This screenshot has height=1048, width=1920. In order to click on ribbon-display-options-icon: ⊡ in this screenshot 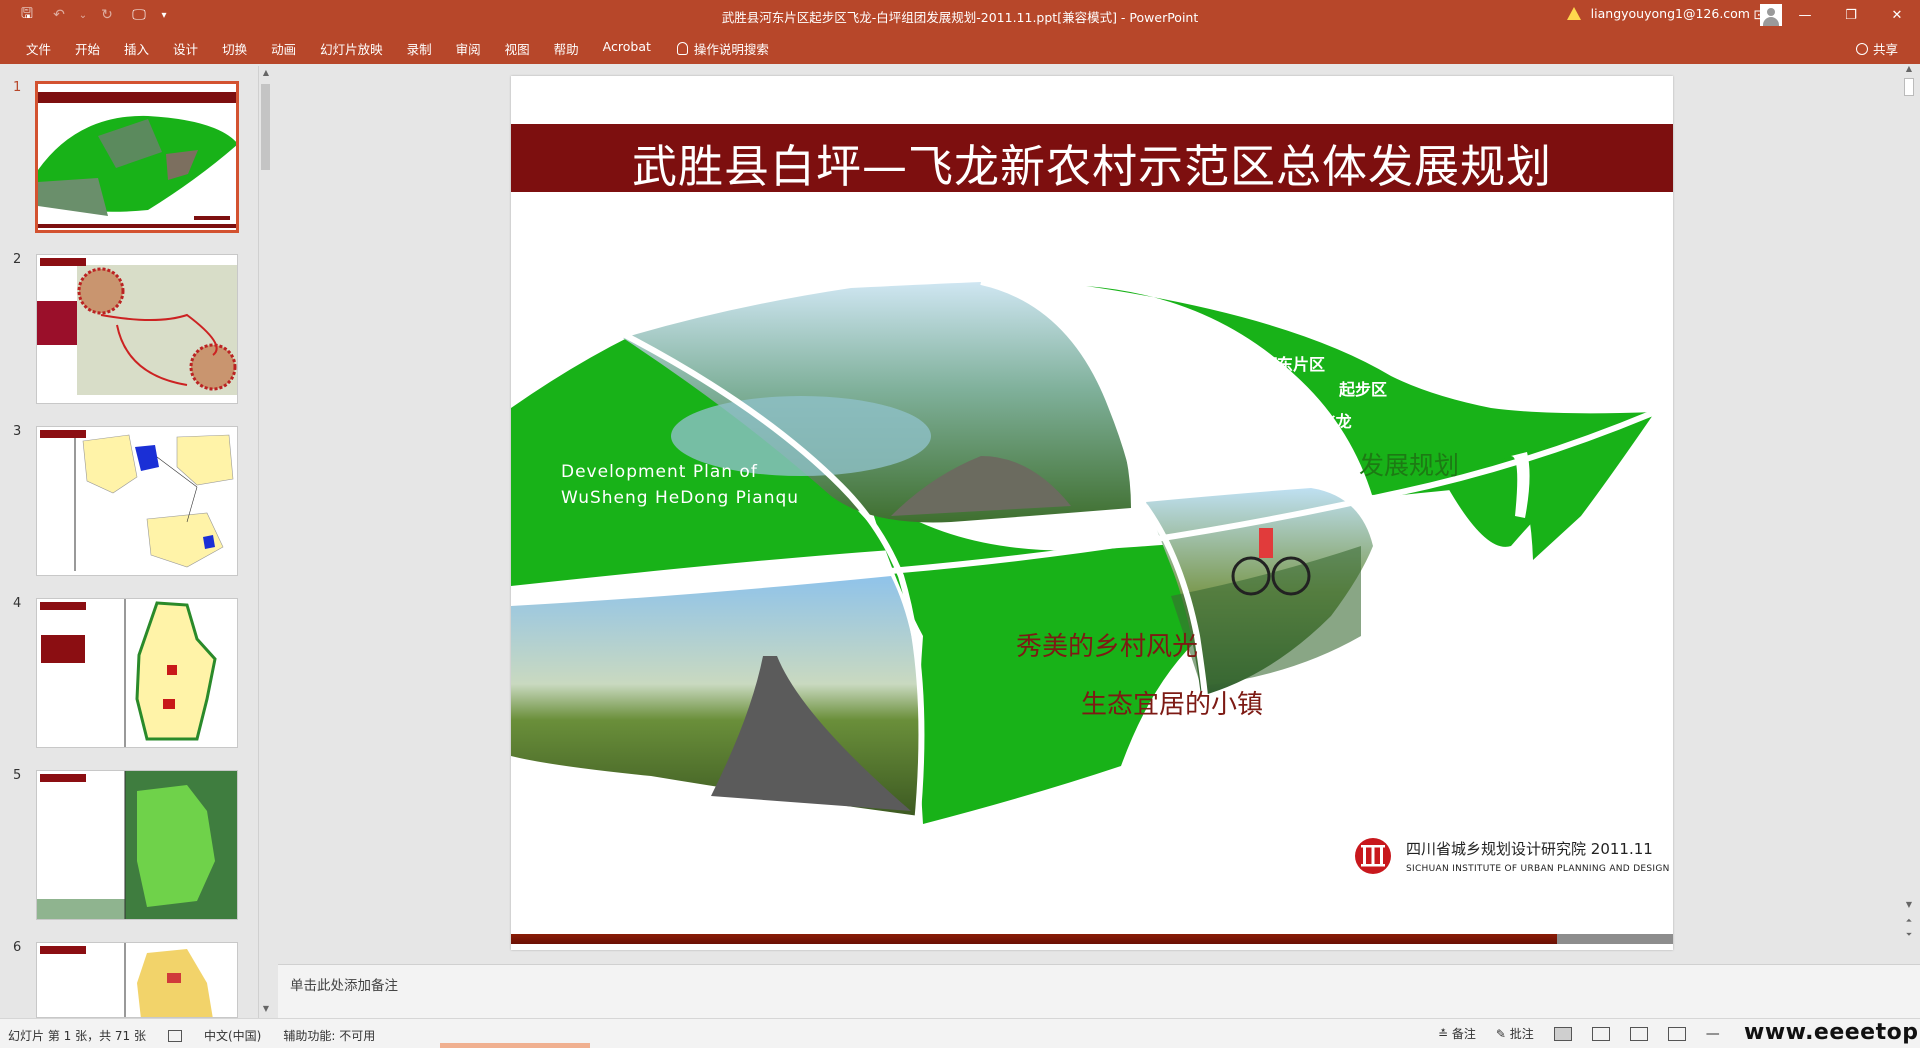, I will do `click(1759, 15)`.